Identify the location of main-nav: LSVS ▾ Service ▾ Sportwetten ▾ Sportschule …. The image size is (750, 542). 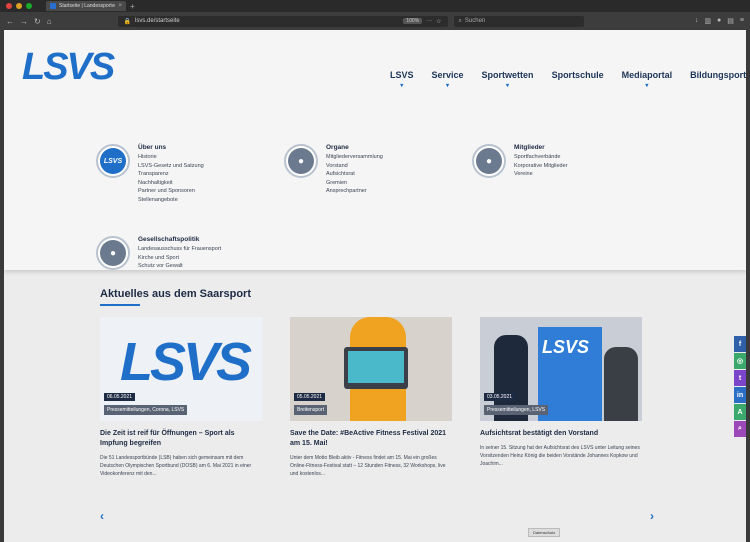
(568, 79).